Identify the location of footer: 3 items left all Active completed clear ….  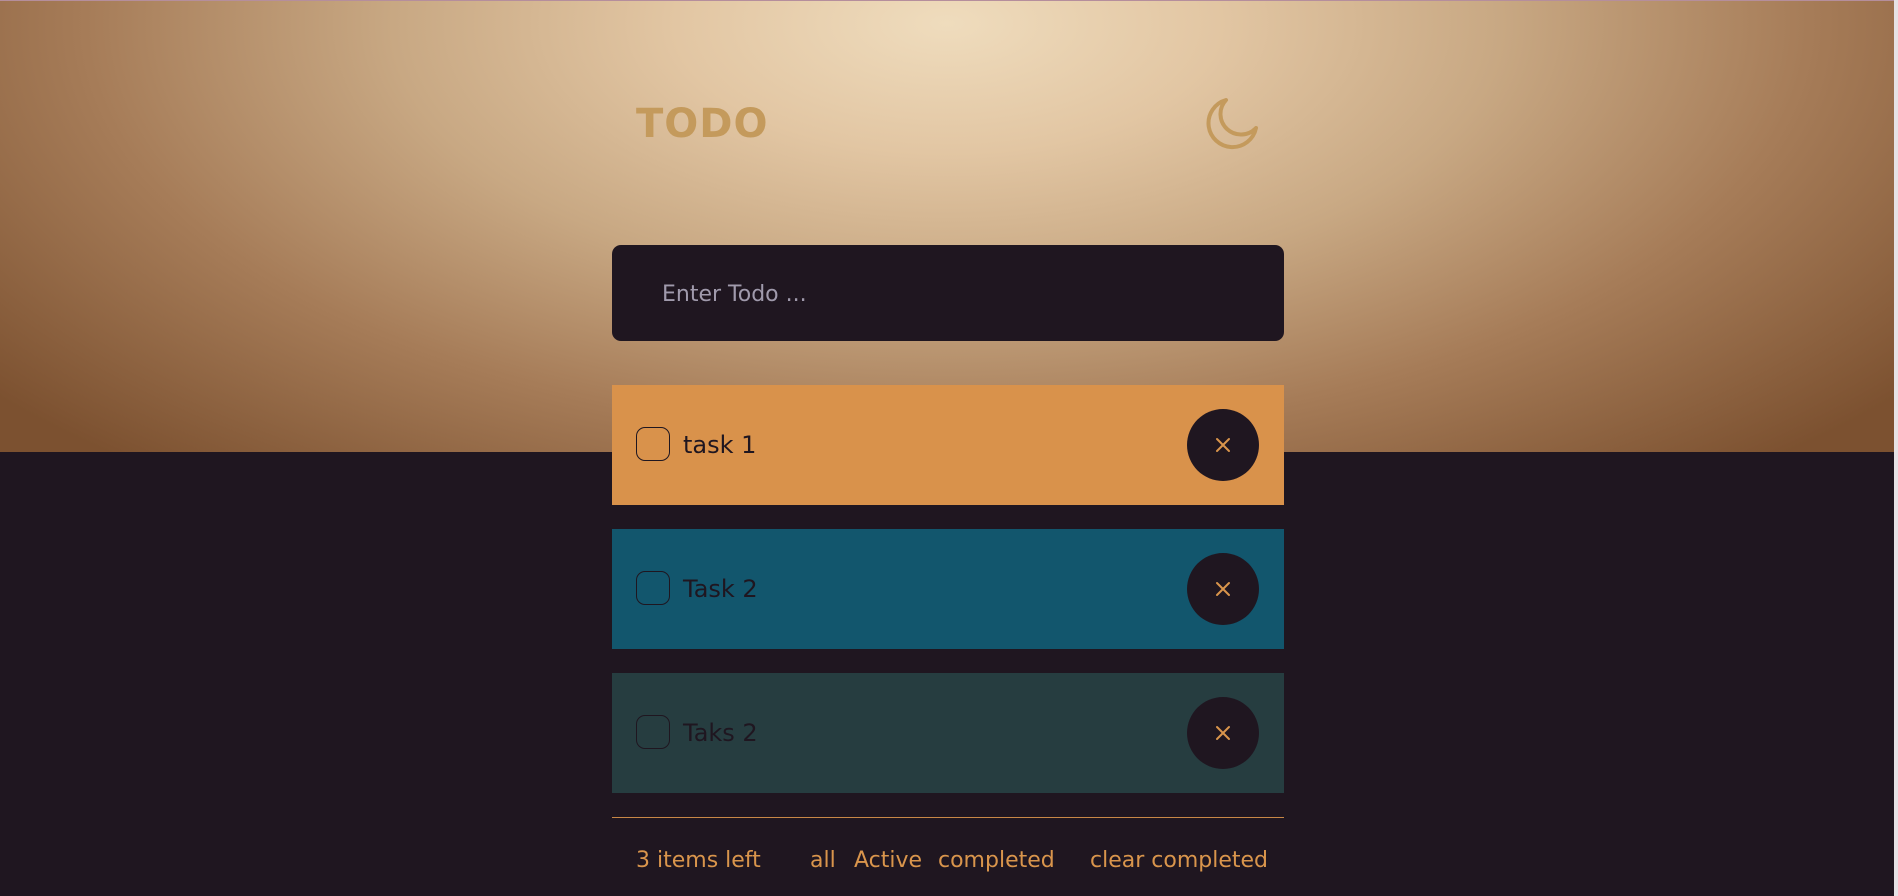
(948, 861).